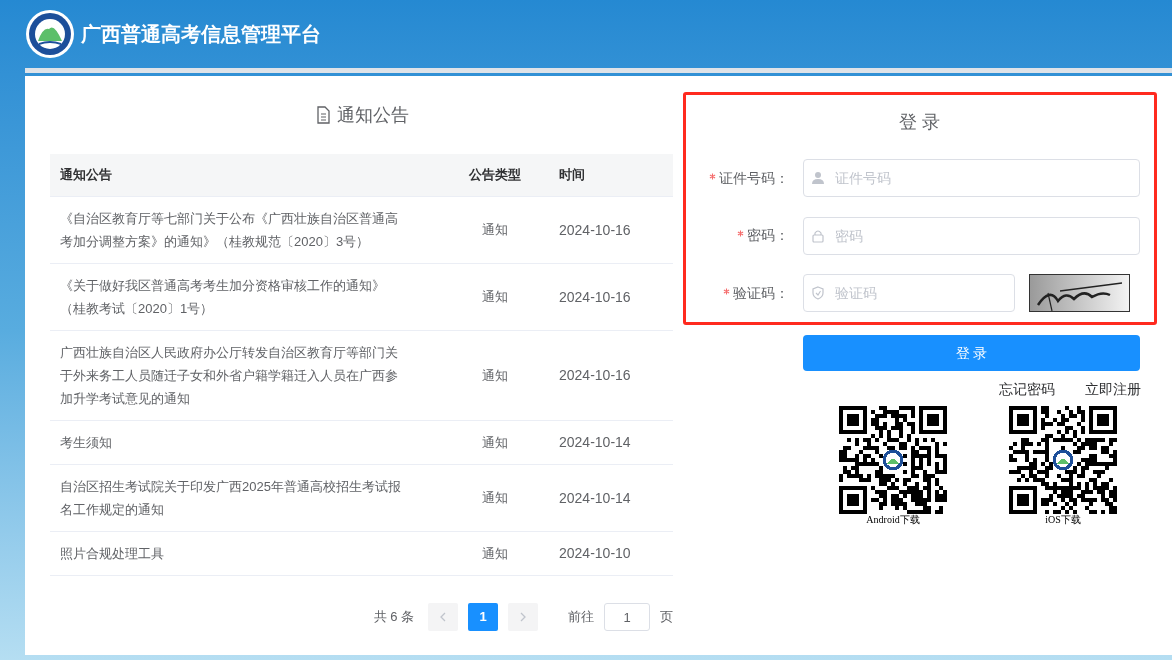 Image resolution: width=1172 pixels, height=660 pixels. I want to click on input-field: 密码, so click(971, 235).